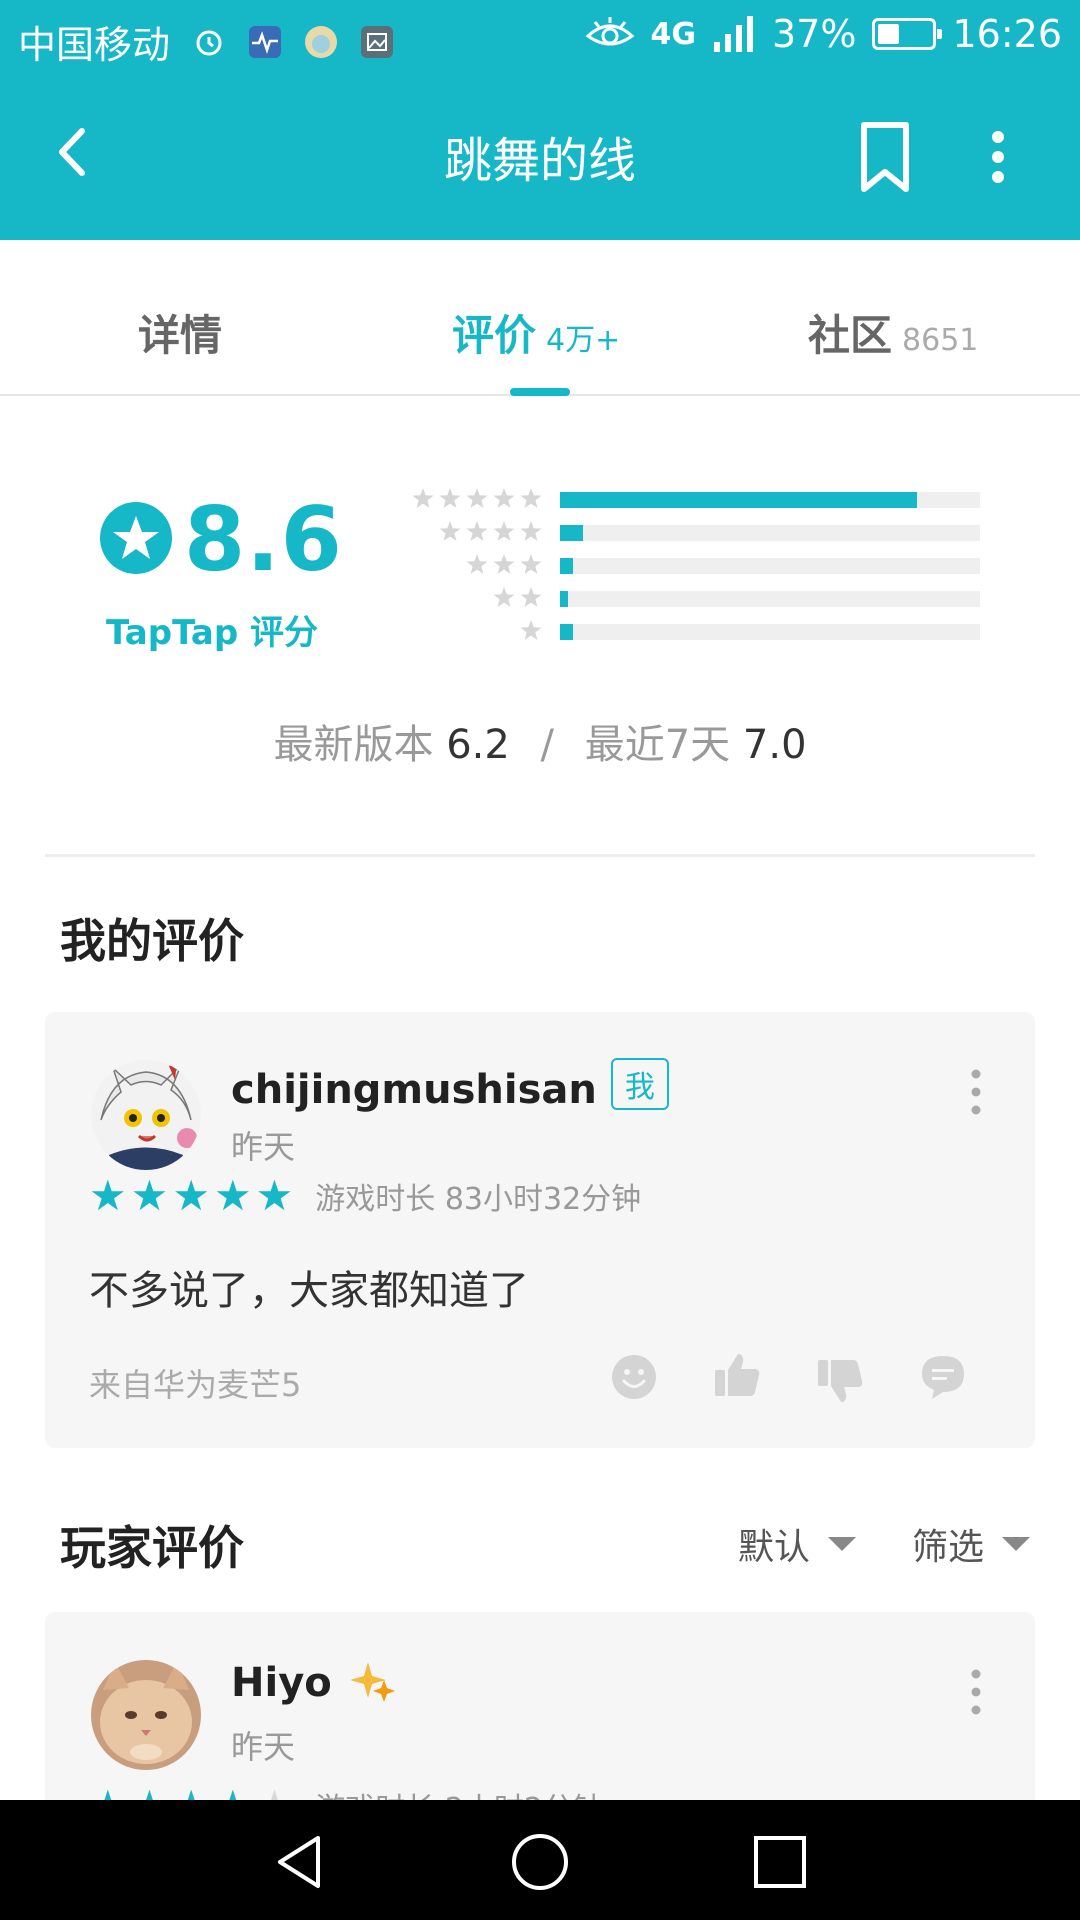 This screenshot has height=1920, width=1080. What do you see at coordinates (477, 498) in the screenshot?
I see `stars-5-icon` at bounding box center [477, 498].